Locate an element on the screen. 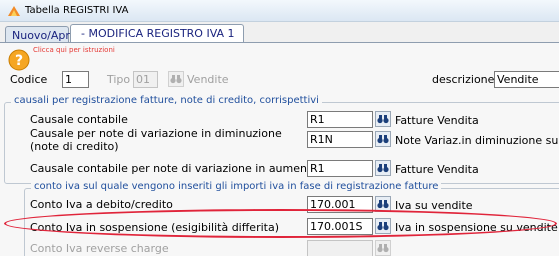 This screenshot has width=559, height=256. causale-contabile-desc: Fatture Vendita is located at coordinates (437, 120).